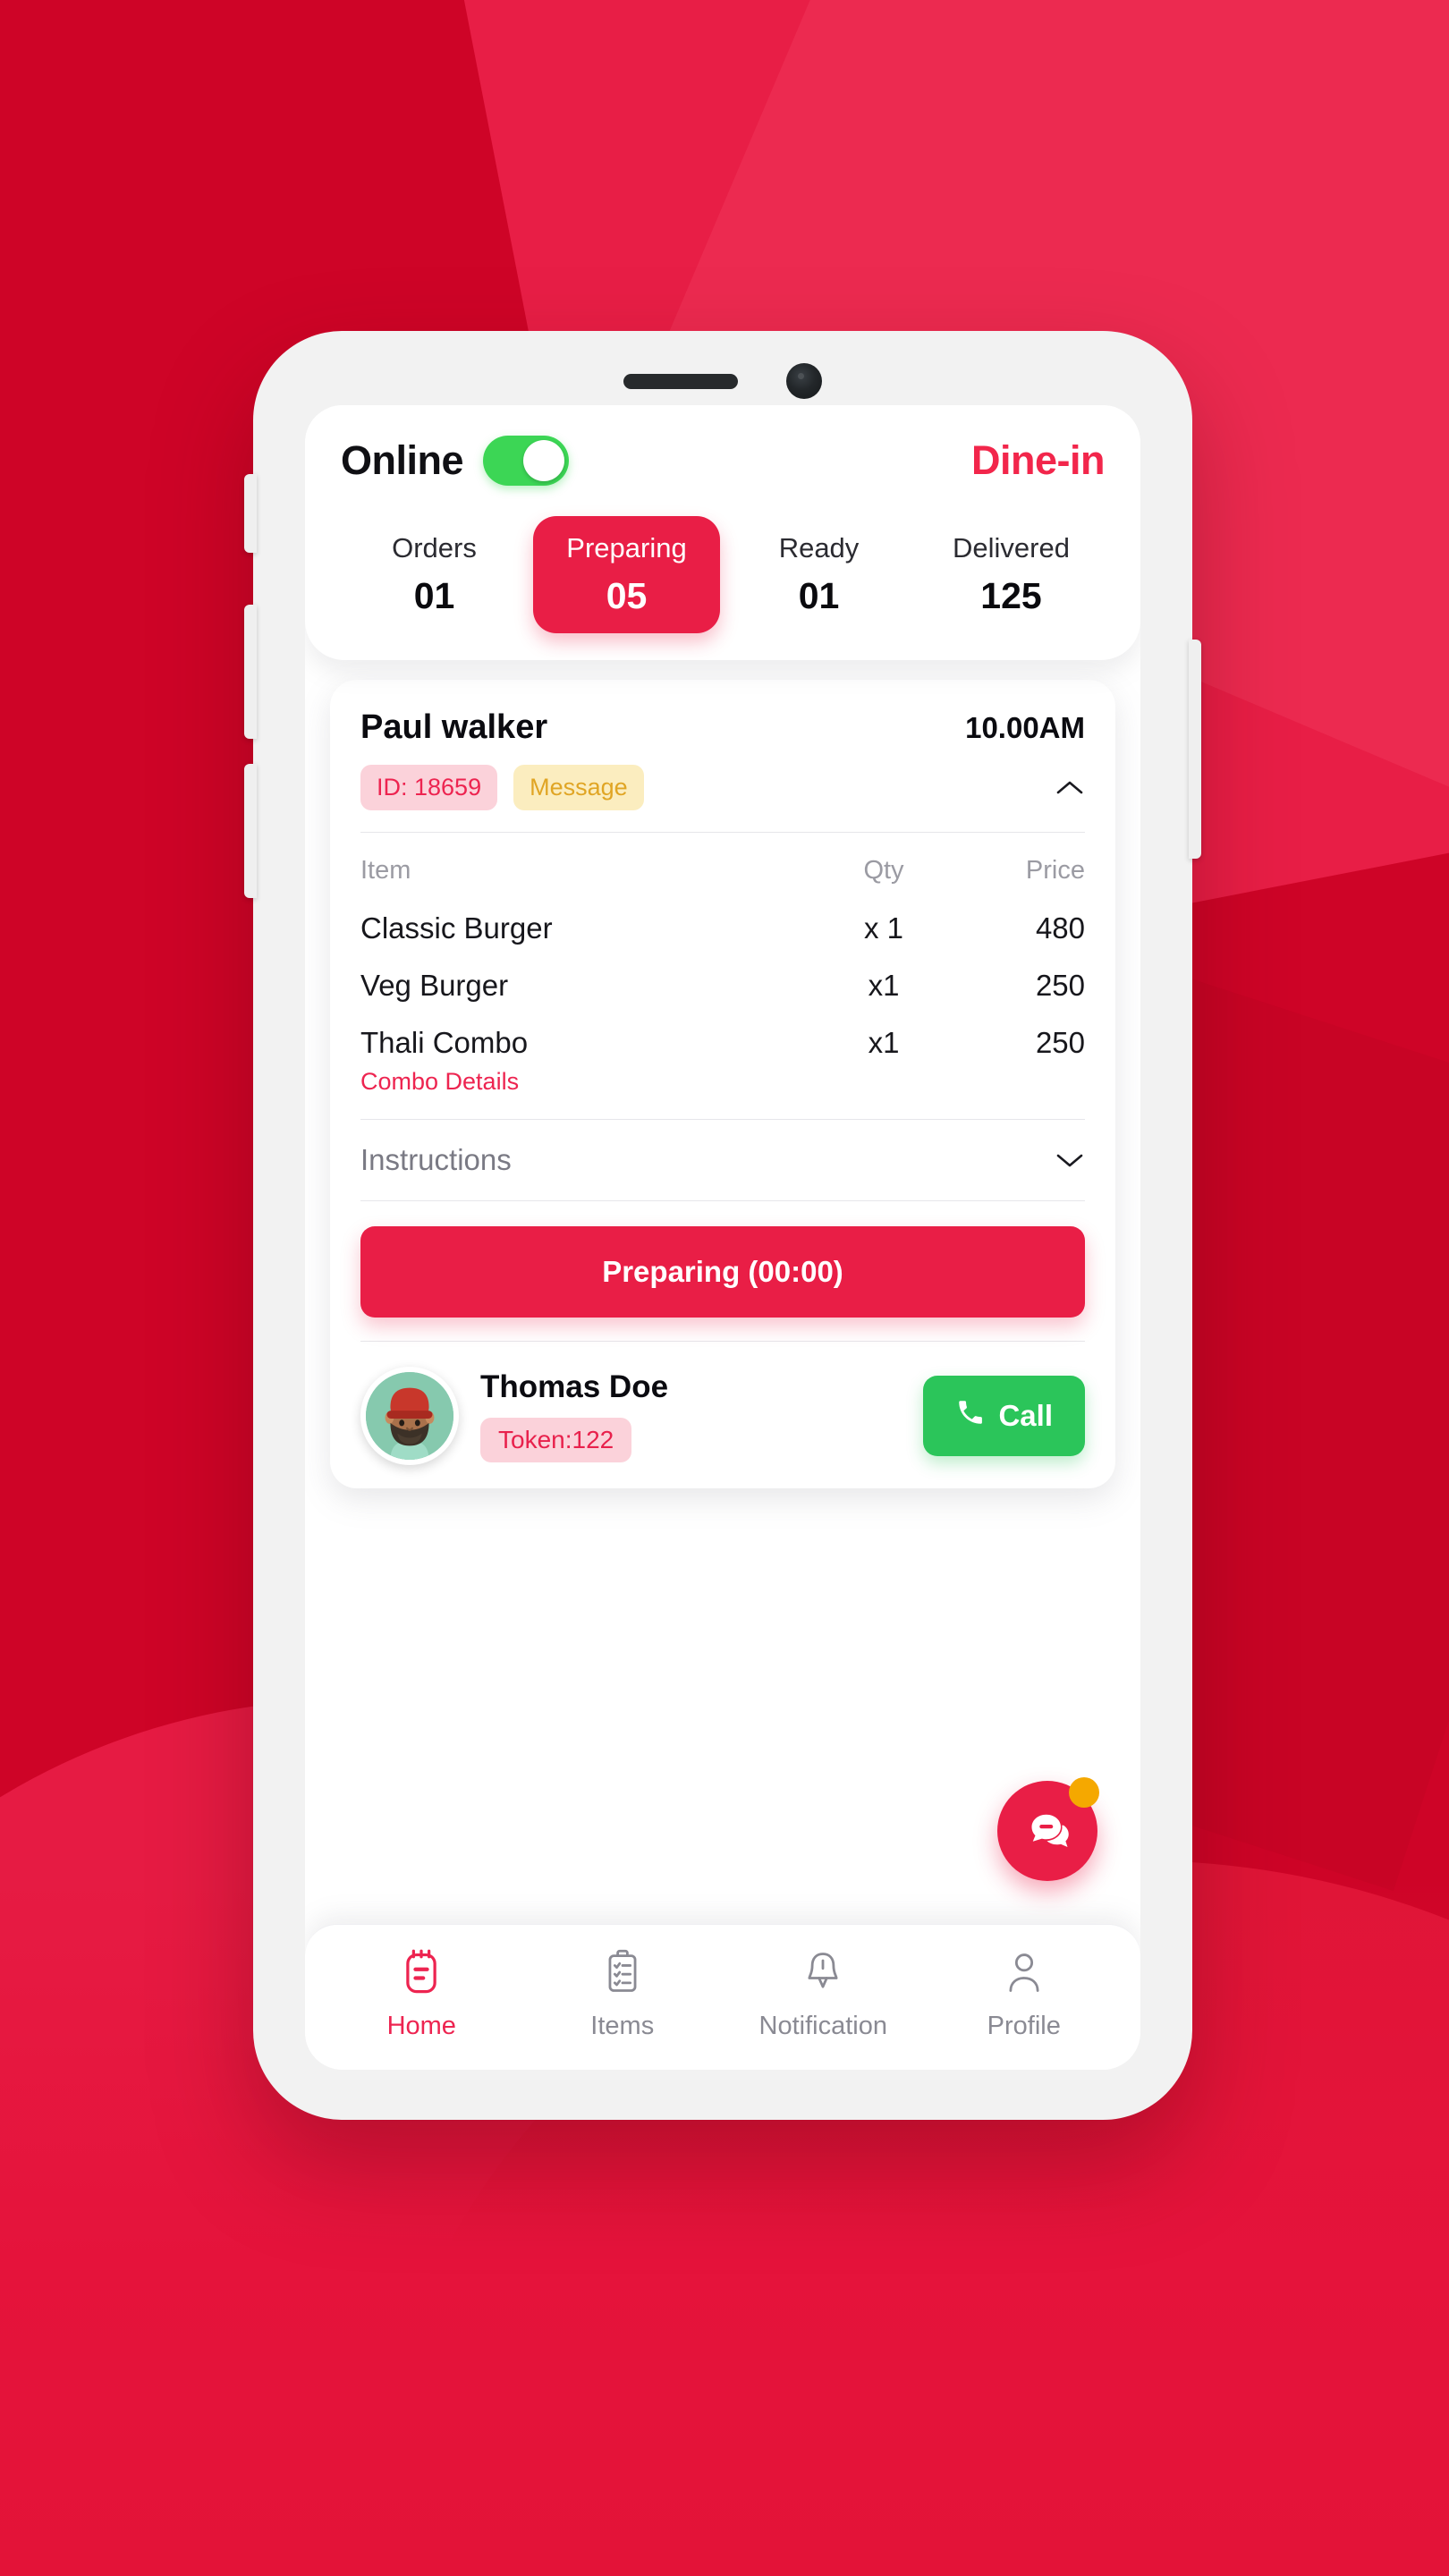  What do you see at coordinates (722, 985) in the screenshot?
I see `table-row: Veg Burger x1 250` at bounding box center [722, 985].